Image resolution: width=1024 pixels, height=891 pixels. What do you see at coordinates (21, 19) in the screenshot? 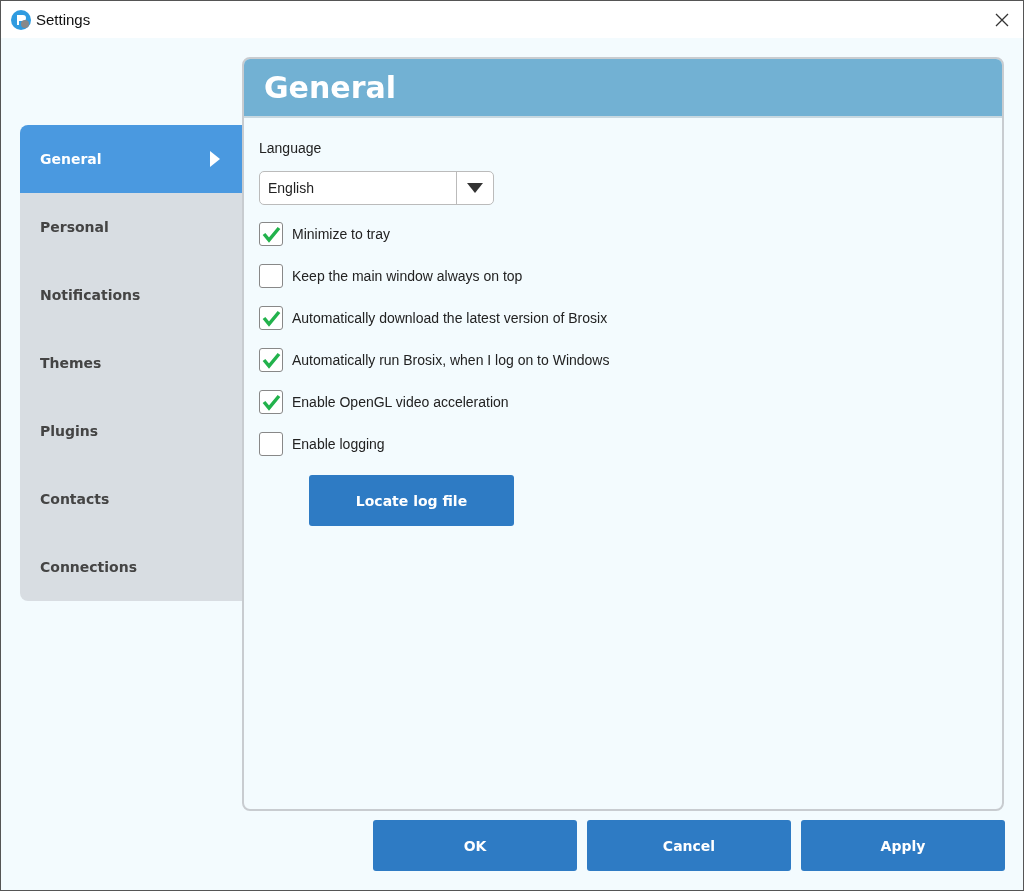
I see `app-logo-icon` at bounding box center [21, 19].